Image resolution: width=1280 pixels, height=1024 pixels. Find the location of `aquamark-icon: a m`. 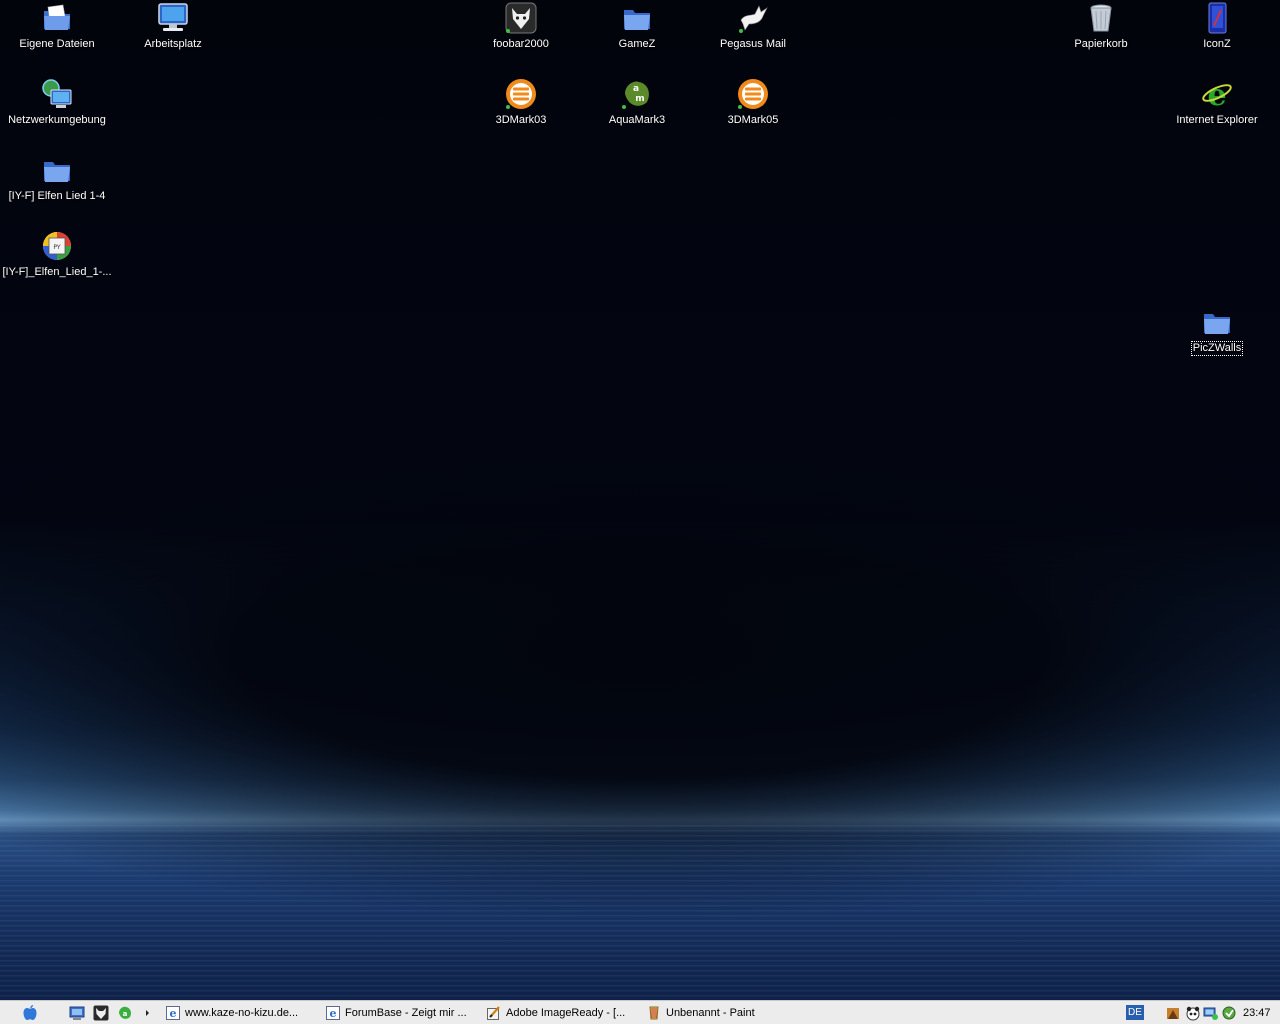

aquamark-icon: a m is located at coordinates (635, 95).